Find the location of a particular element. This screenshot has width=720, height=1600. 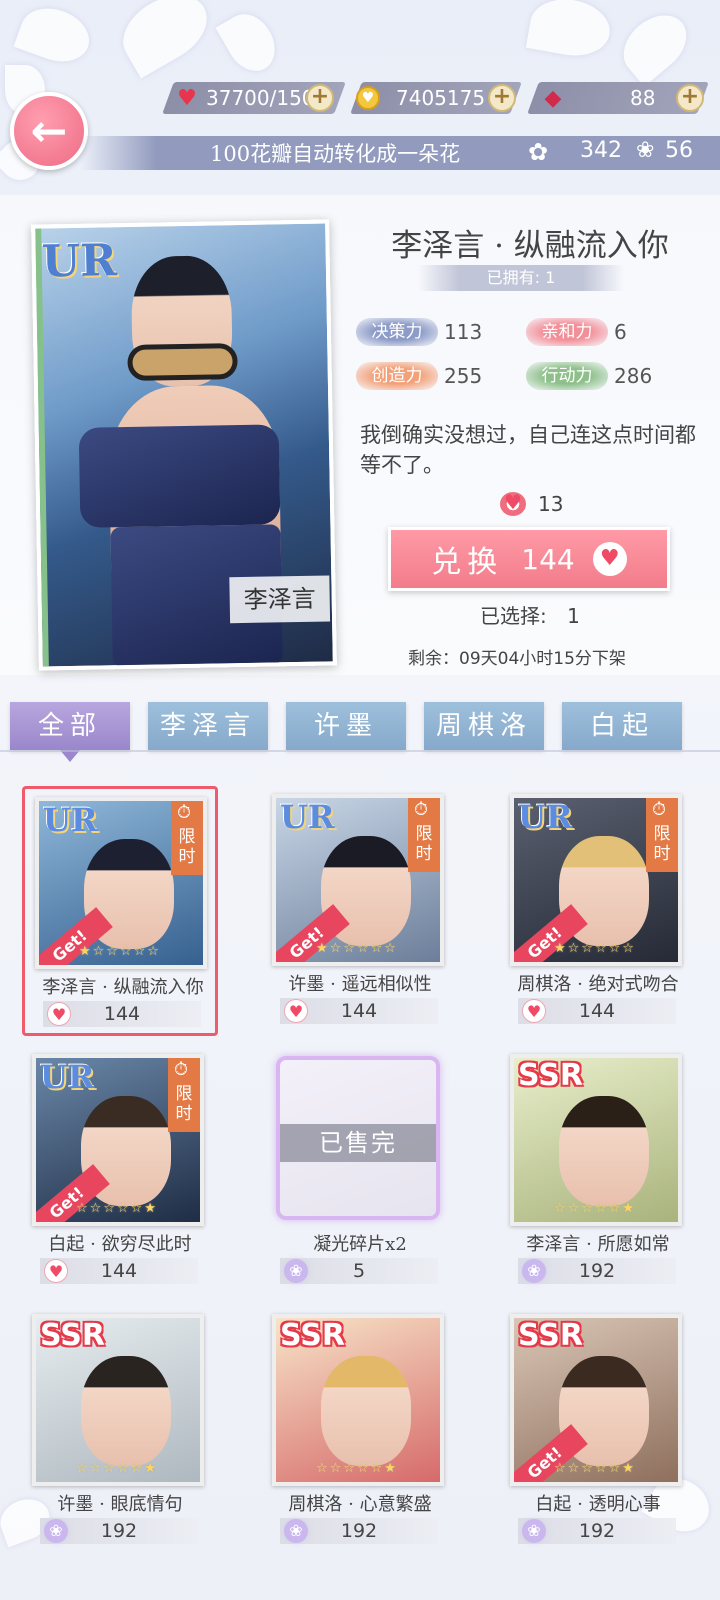

diamond-display: ◆ 88 is located at coordinates (598, 98).